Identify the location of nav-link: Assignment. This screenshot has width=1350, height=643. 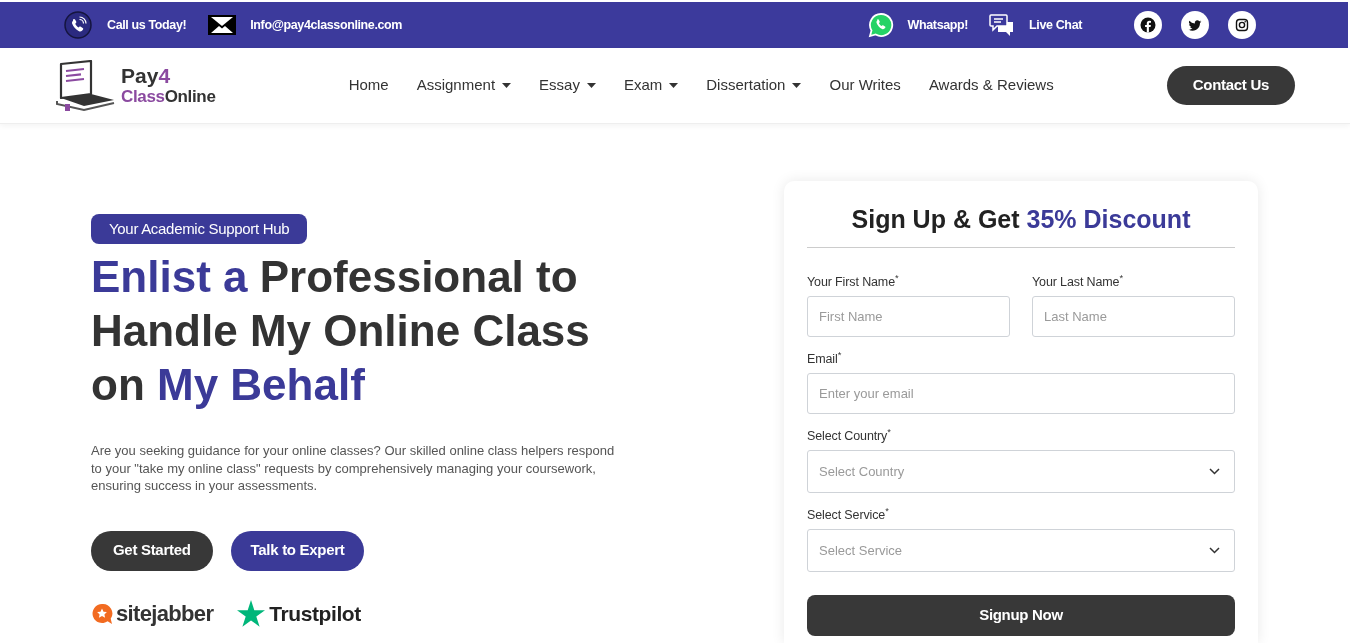
(464, 85).